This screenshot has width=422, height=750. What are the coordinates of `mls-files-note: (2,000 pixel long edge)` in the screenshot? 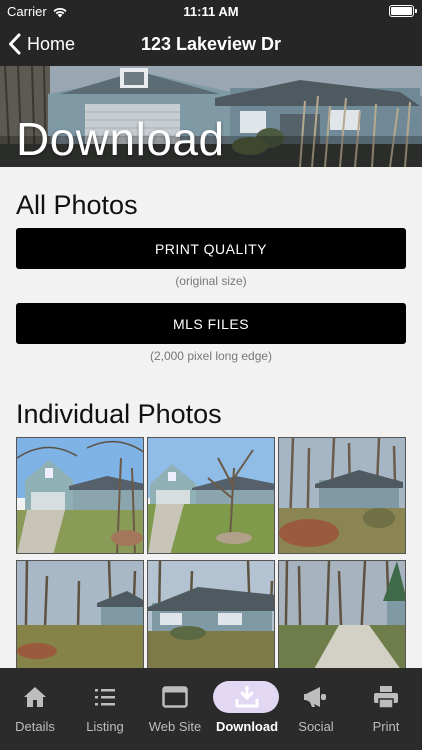 It's located at (211, 356).